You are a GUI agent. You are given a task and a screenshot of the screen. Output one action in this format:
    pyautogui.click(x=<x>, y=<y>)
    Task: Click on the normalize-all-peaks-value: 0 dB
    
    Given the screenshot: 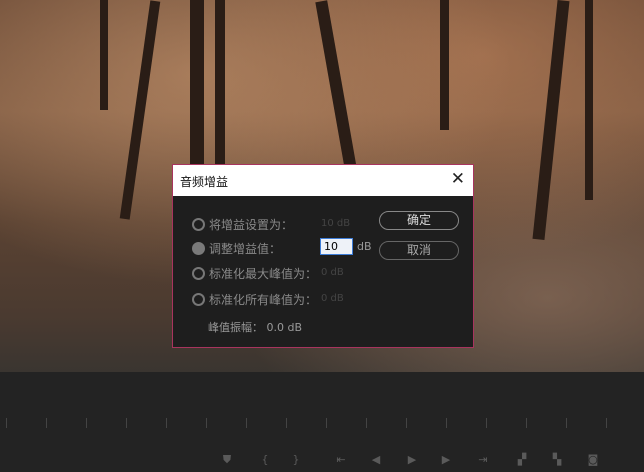 What is the action you would take?
    pyautogui.click(x=332, y=298)
    